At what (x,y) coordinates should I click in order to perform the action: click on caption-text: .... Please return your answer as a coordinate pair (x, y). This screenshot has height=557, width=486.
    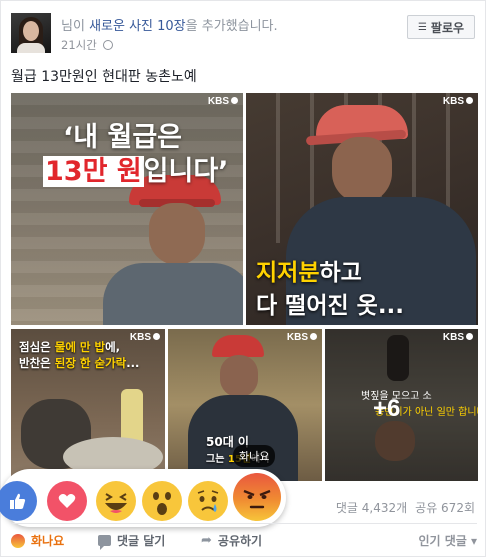
    Looking at the image, I should click on (133, 363).